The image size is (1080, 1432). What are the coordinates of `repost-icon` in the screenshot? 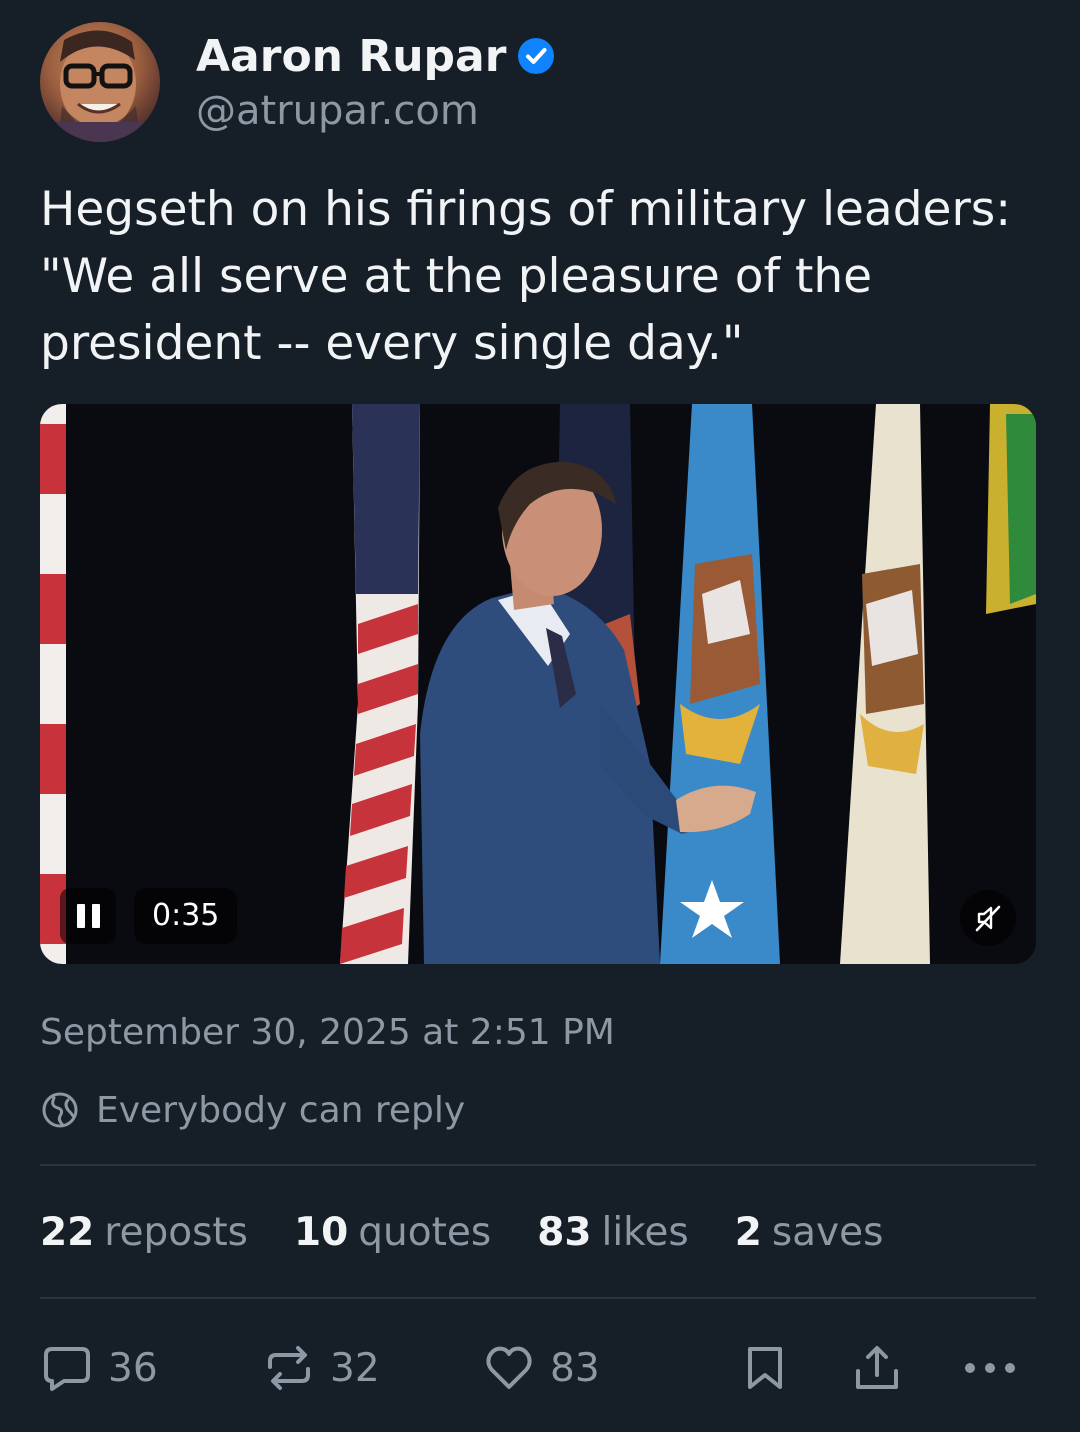 It's located at (289, 1368).